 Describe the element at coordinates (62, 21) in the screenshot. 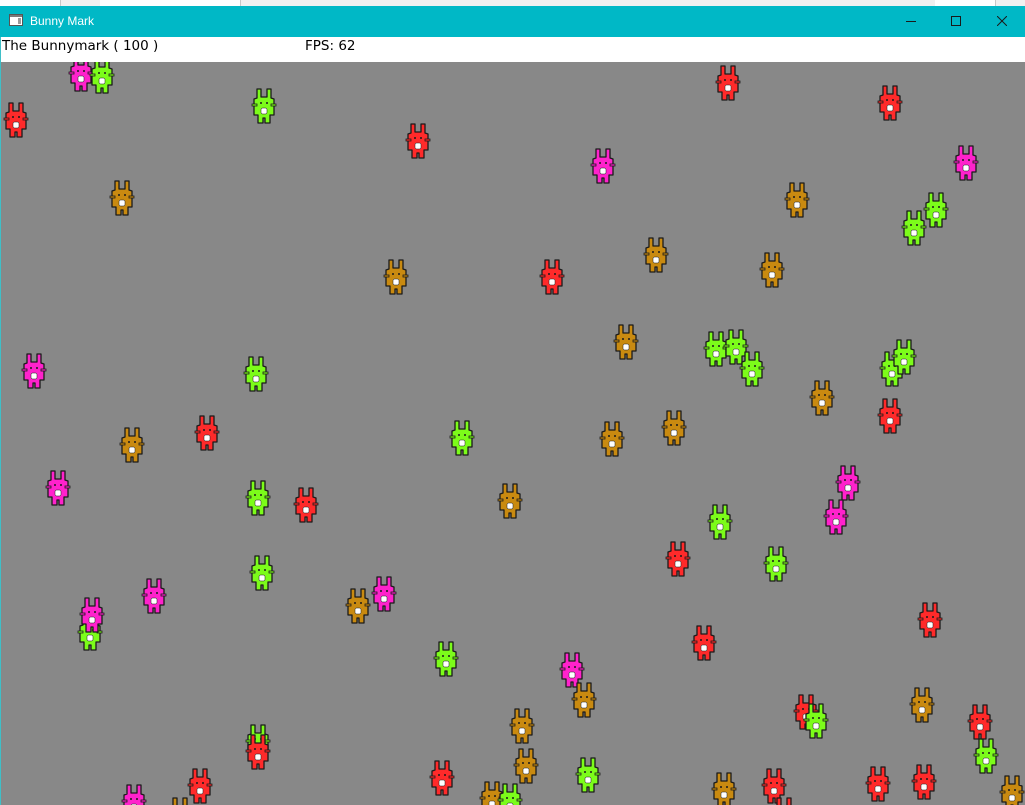

I see `window-title: Bunny Mark` at that location.